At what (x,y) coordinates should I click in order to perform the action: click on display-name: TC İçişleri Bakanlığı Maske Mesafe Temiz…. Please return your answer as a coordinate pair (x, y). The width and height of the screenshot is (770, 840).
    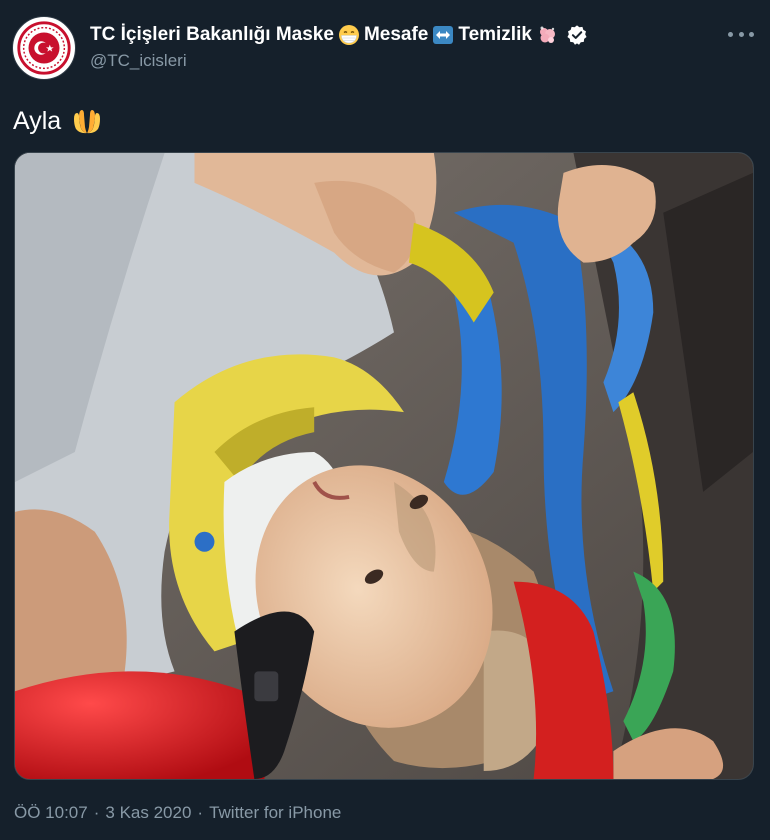
    Looking at the image, I should click on (339, 35).